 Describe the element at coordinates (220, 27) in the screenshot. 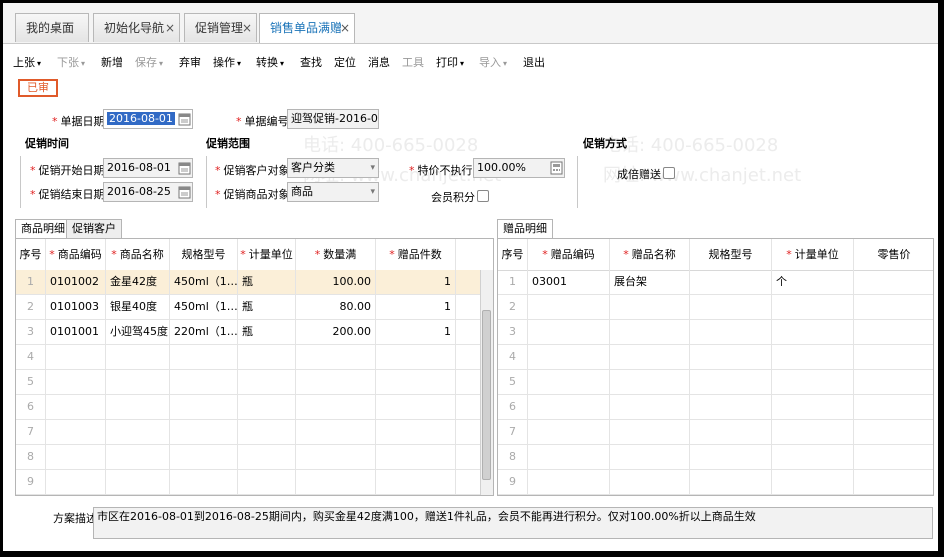

I see `tab-promo-mgmt: 促销管理 ×` at that location.